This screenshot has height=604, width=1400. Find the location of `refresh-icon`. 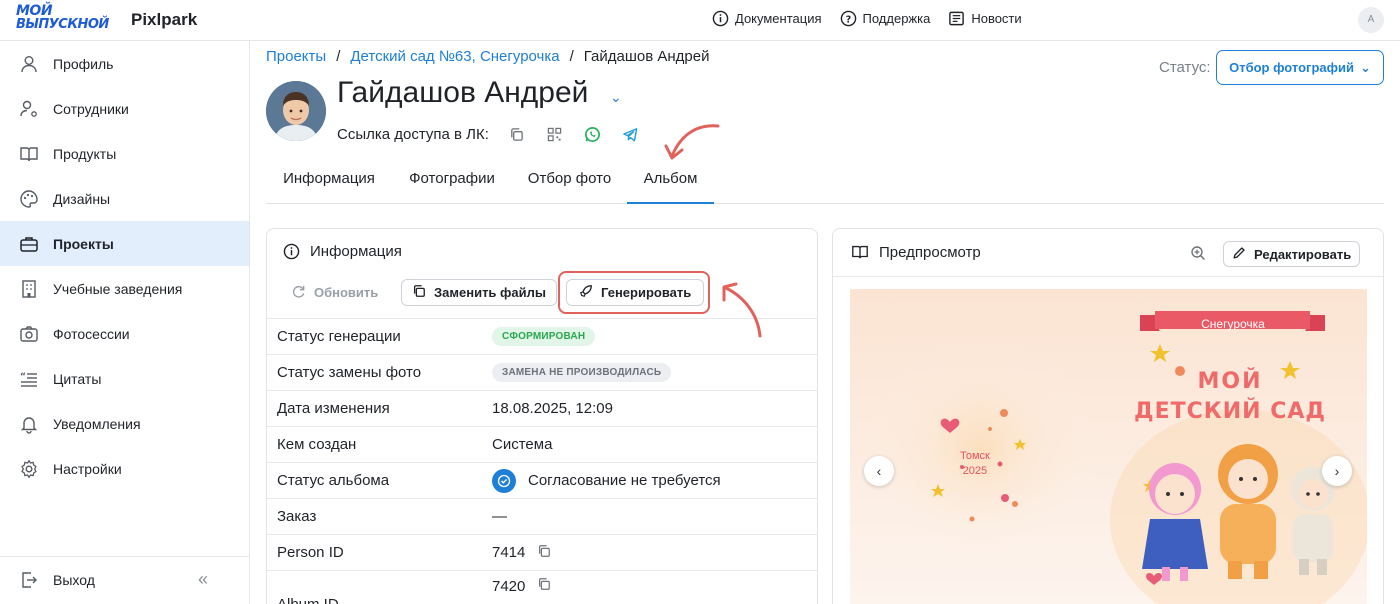

refresh-icon is located at coordinates (298, 293).